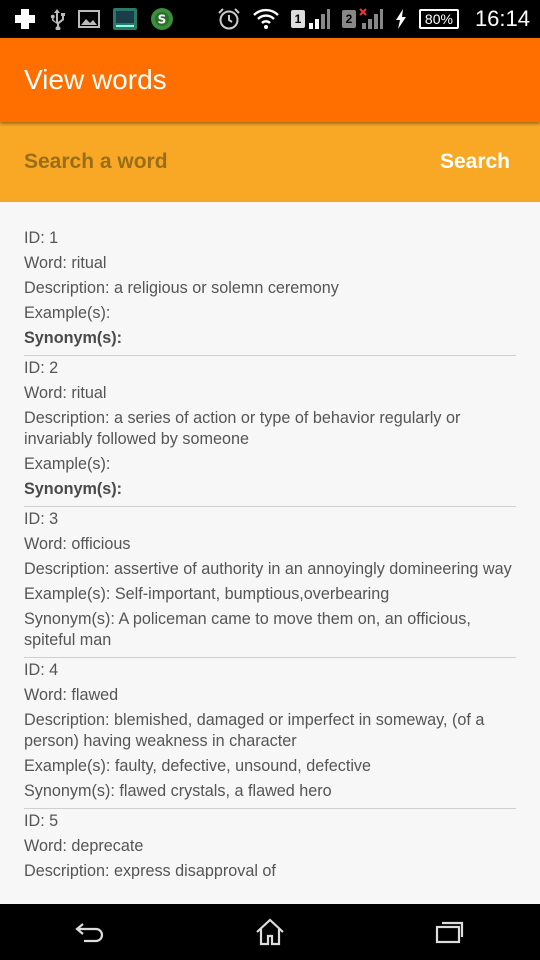  I want to click on plus-notification-icon, so click(25, 19).